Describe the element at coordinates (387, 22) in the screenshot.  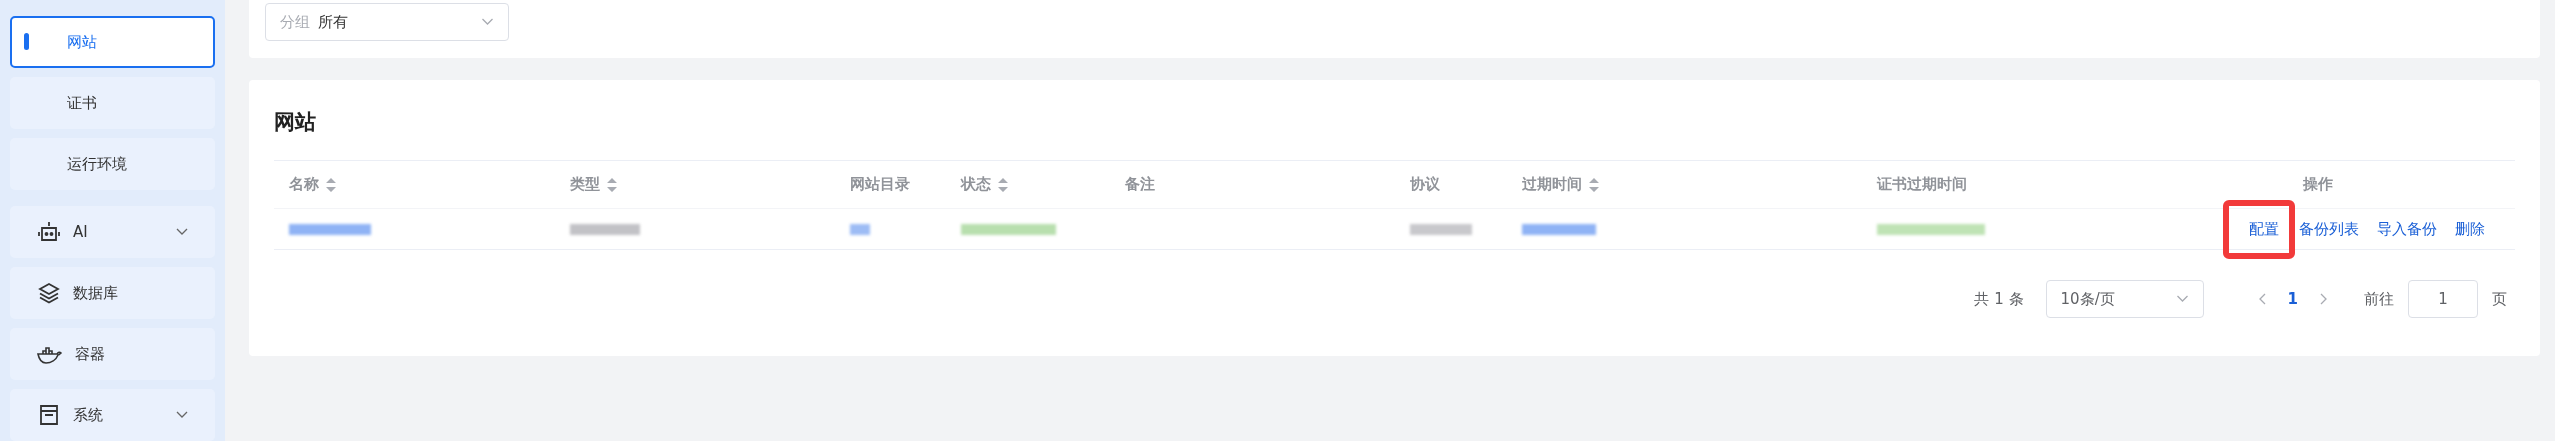
I see `group-select: 分组 所有` at that location.